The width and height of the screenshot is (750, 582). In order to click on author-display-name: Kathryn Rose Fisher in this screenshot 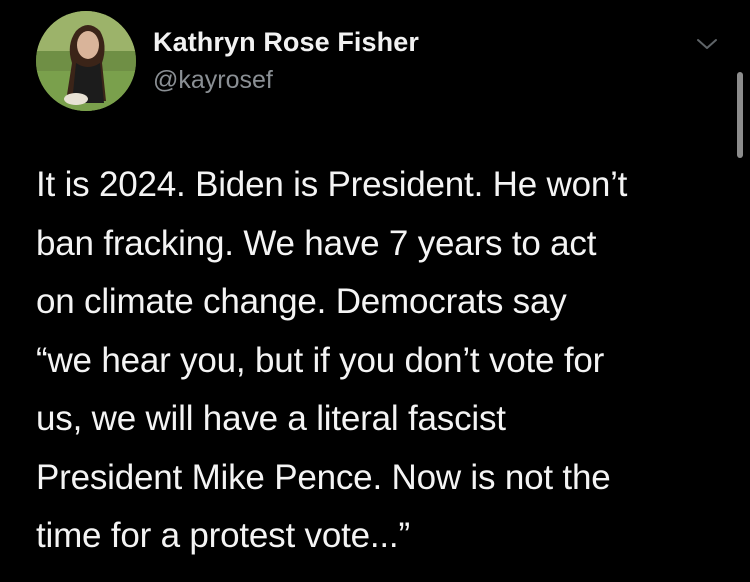, I will do `click(286, 42)`.